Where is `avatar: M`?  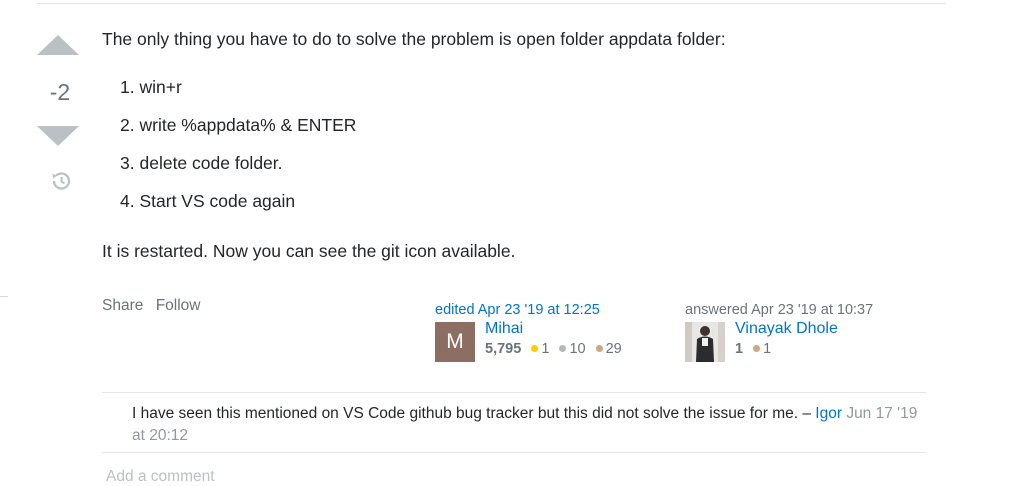
avatar: M is located at coordinates (455, 342).